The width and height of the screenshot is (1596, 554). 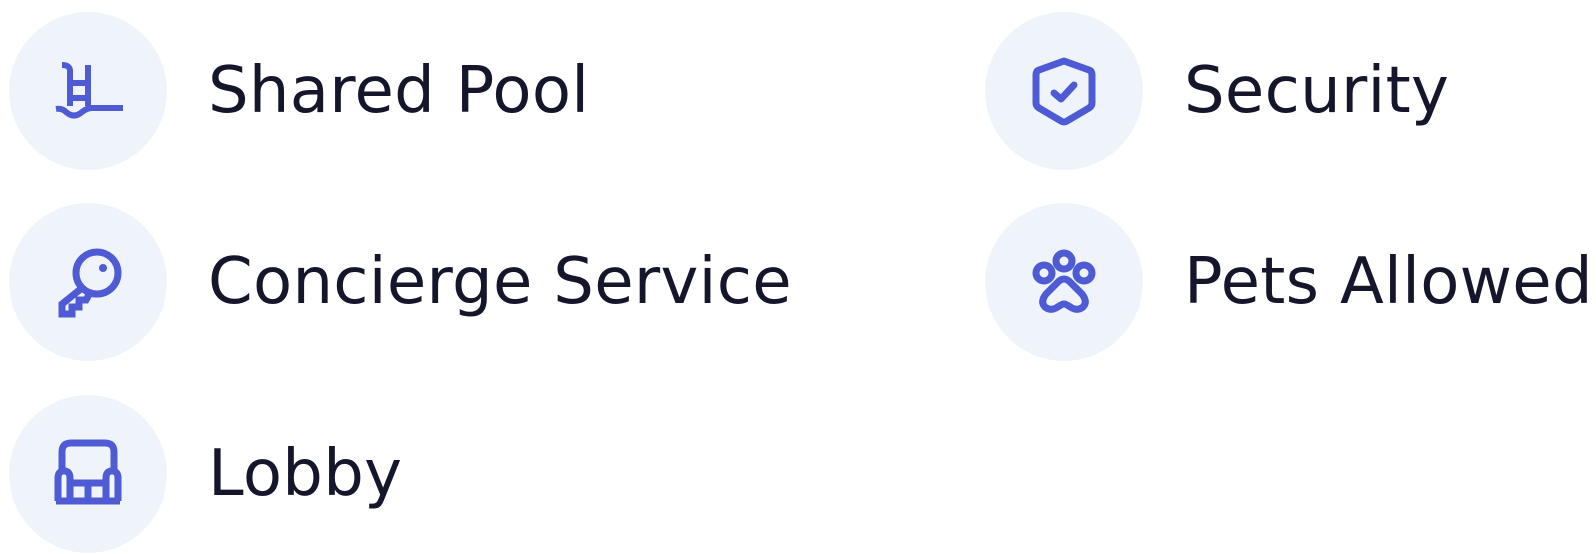 I want to click on amenity-shared-pool: Shared Pool, so click(x=299, y=91).